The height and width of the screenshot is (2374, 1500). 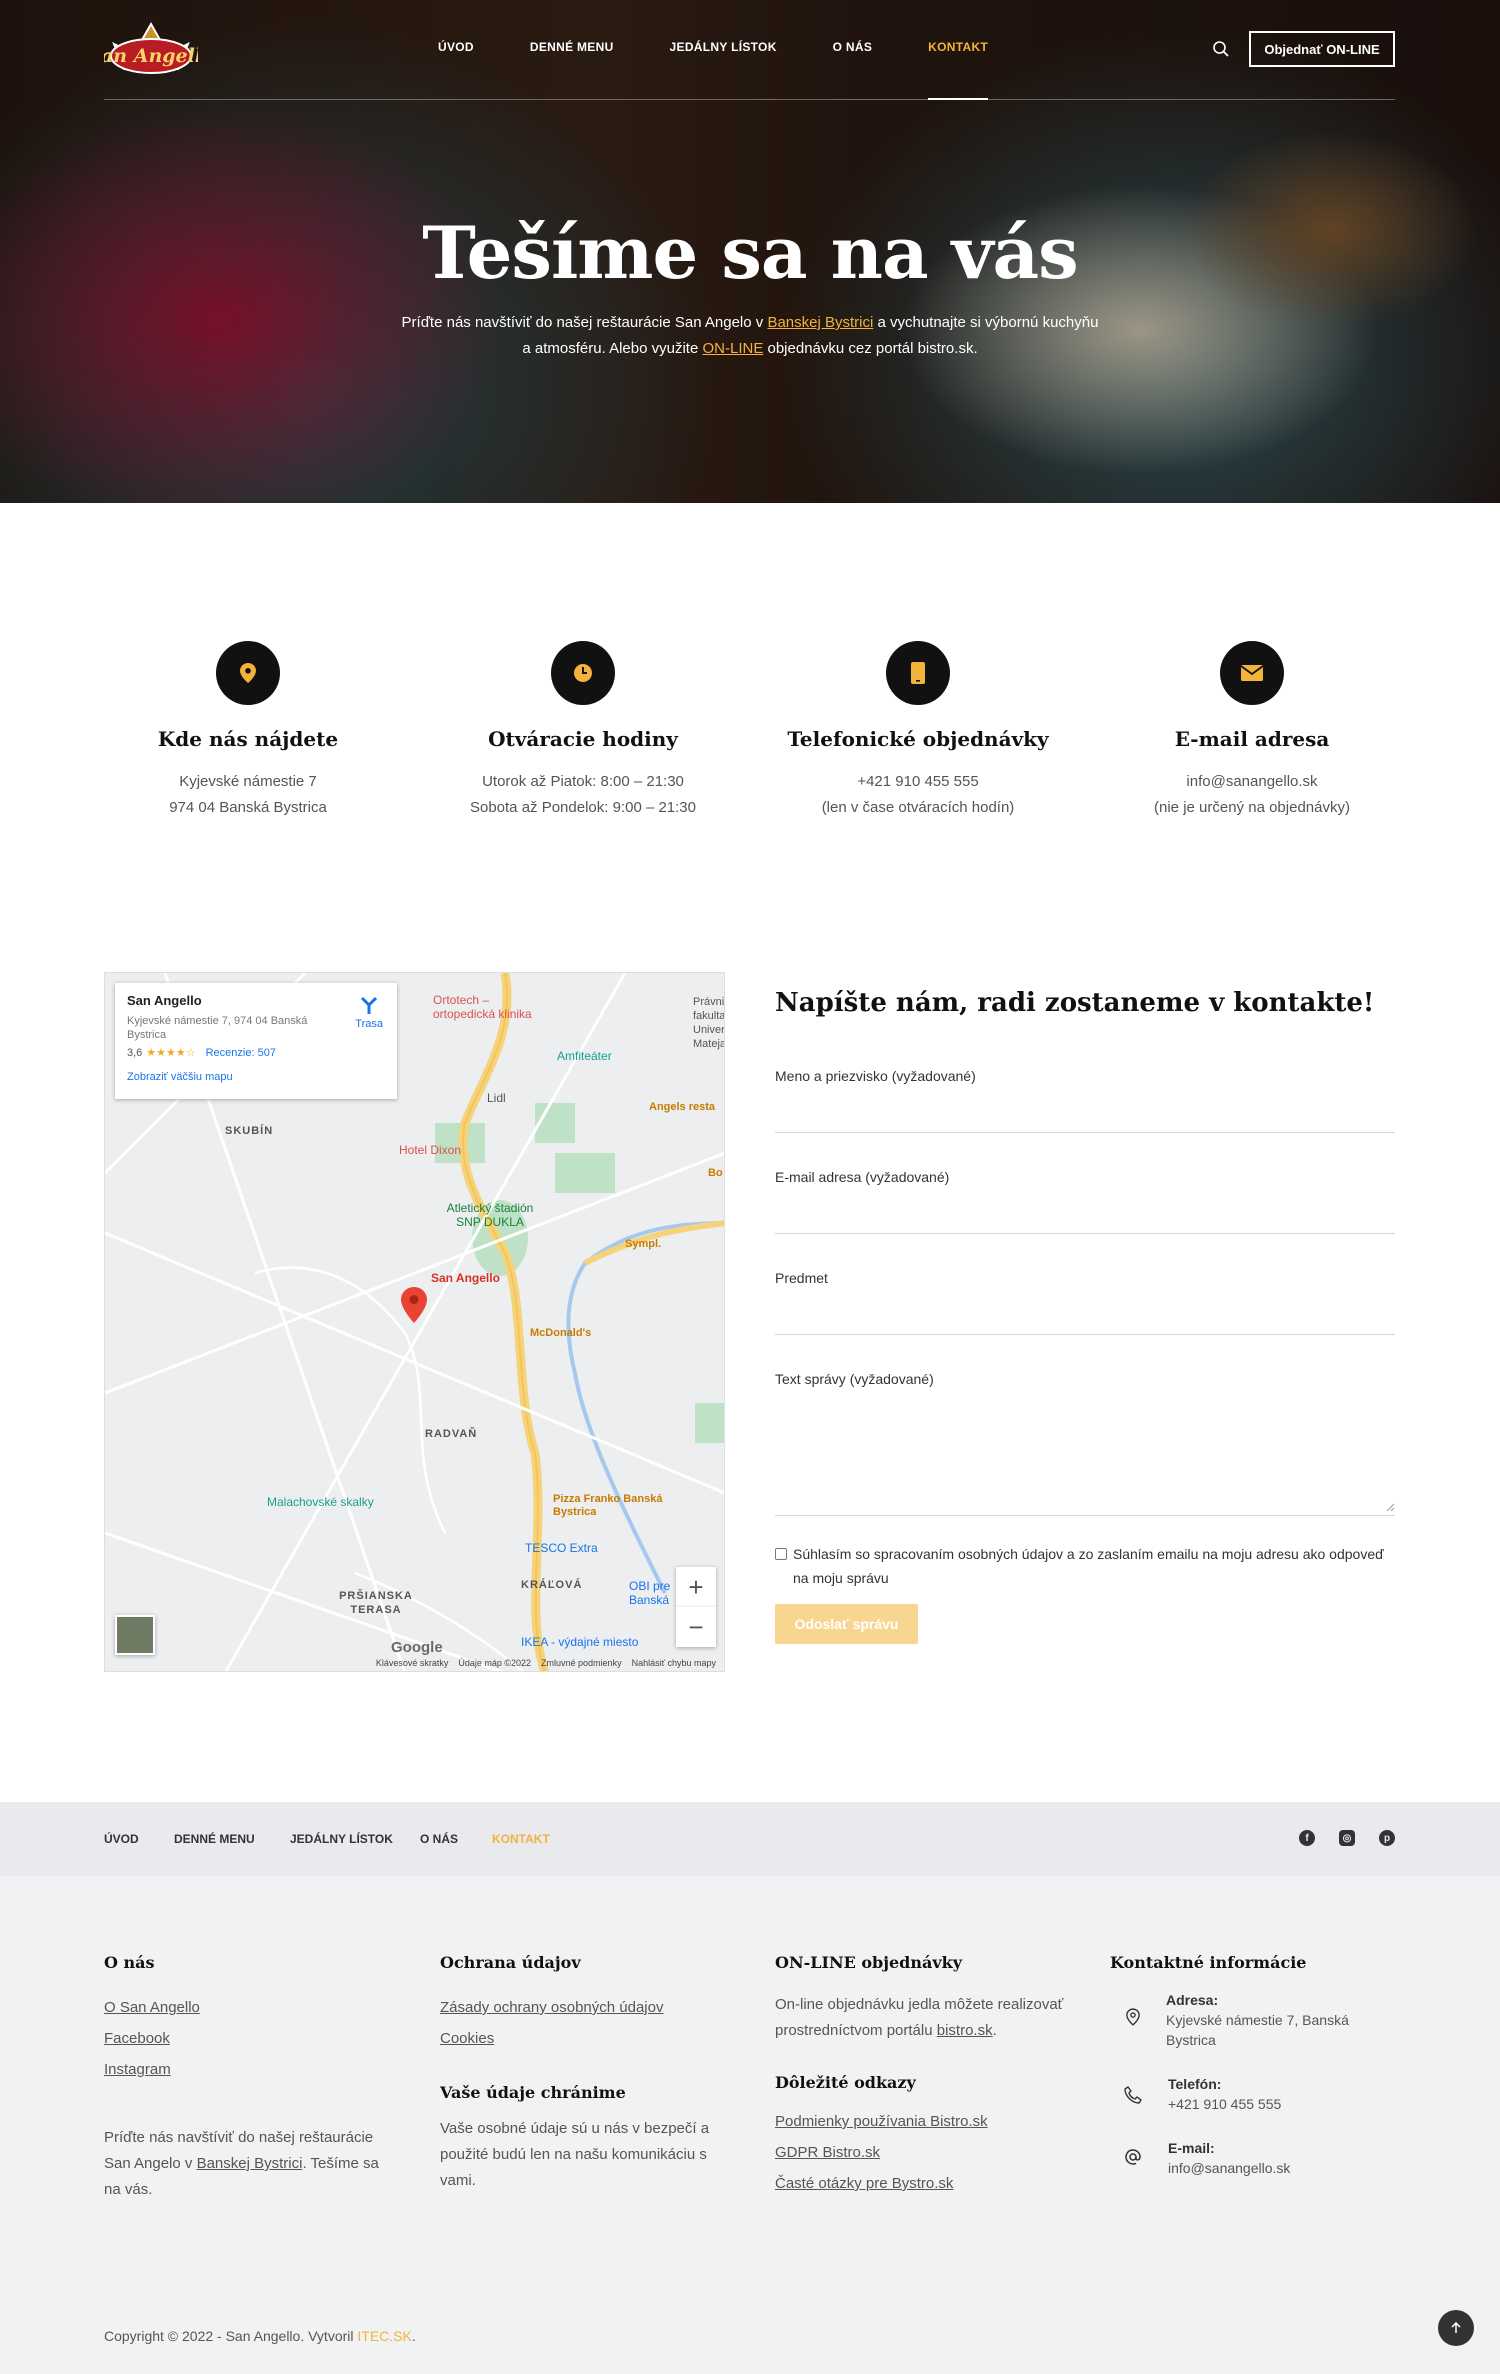 What do you see at coordinates (369, 1024) in the screenshot?
I see `map-route-label: Trasa` at bounding box center [369, 1024].